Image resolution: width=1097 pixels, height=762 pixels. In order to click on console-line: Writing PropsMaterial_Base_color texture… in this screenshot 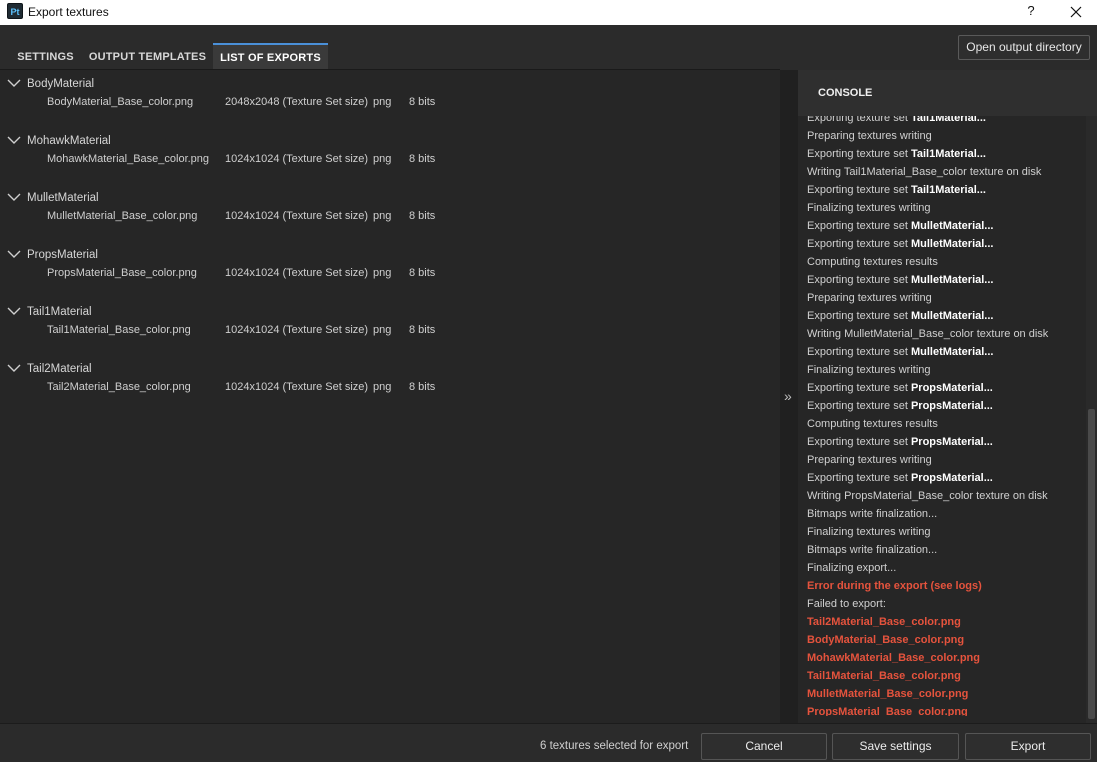, I will do `click(927, 496)`.